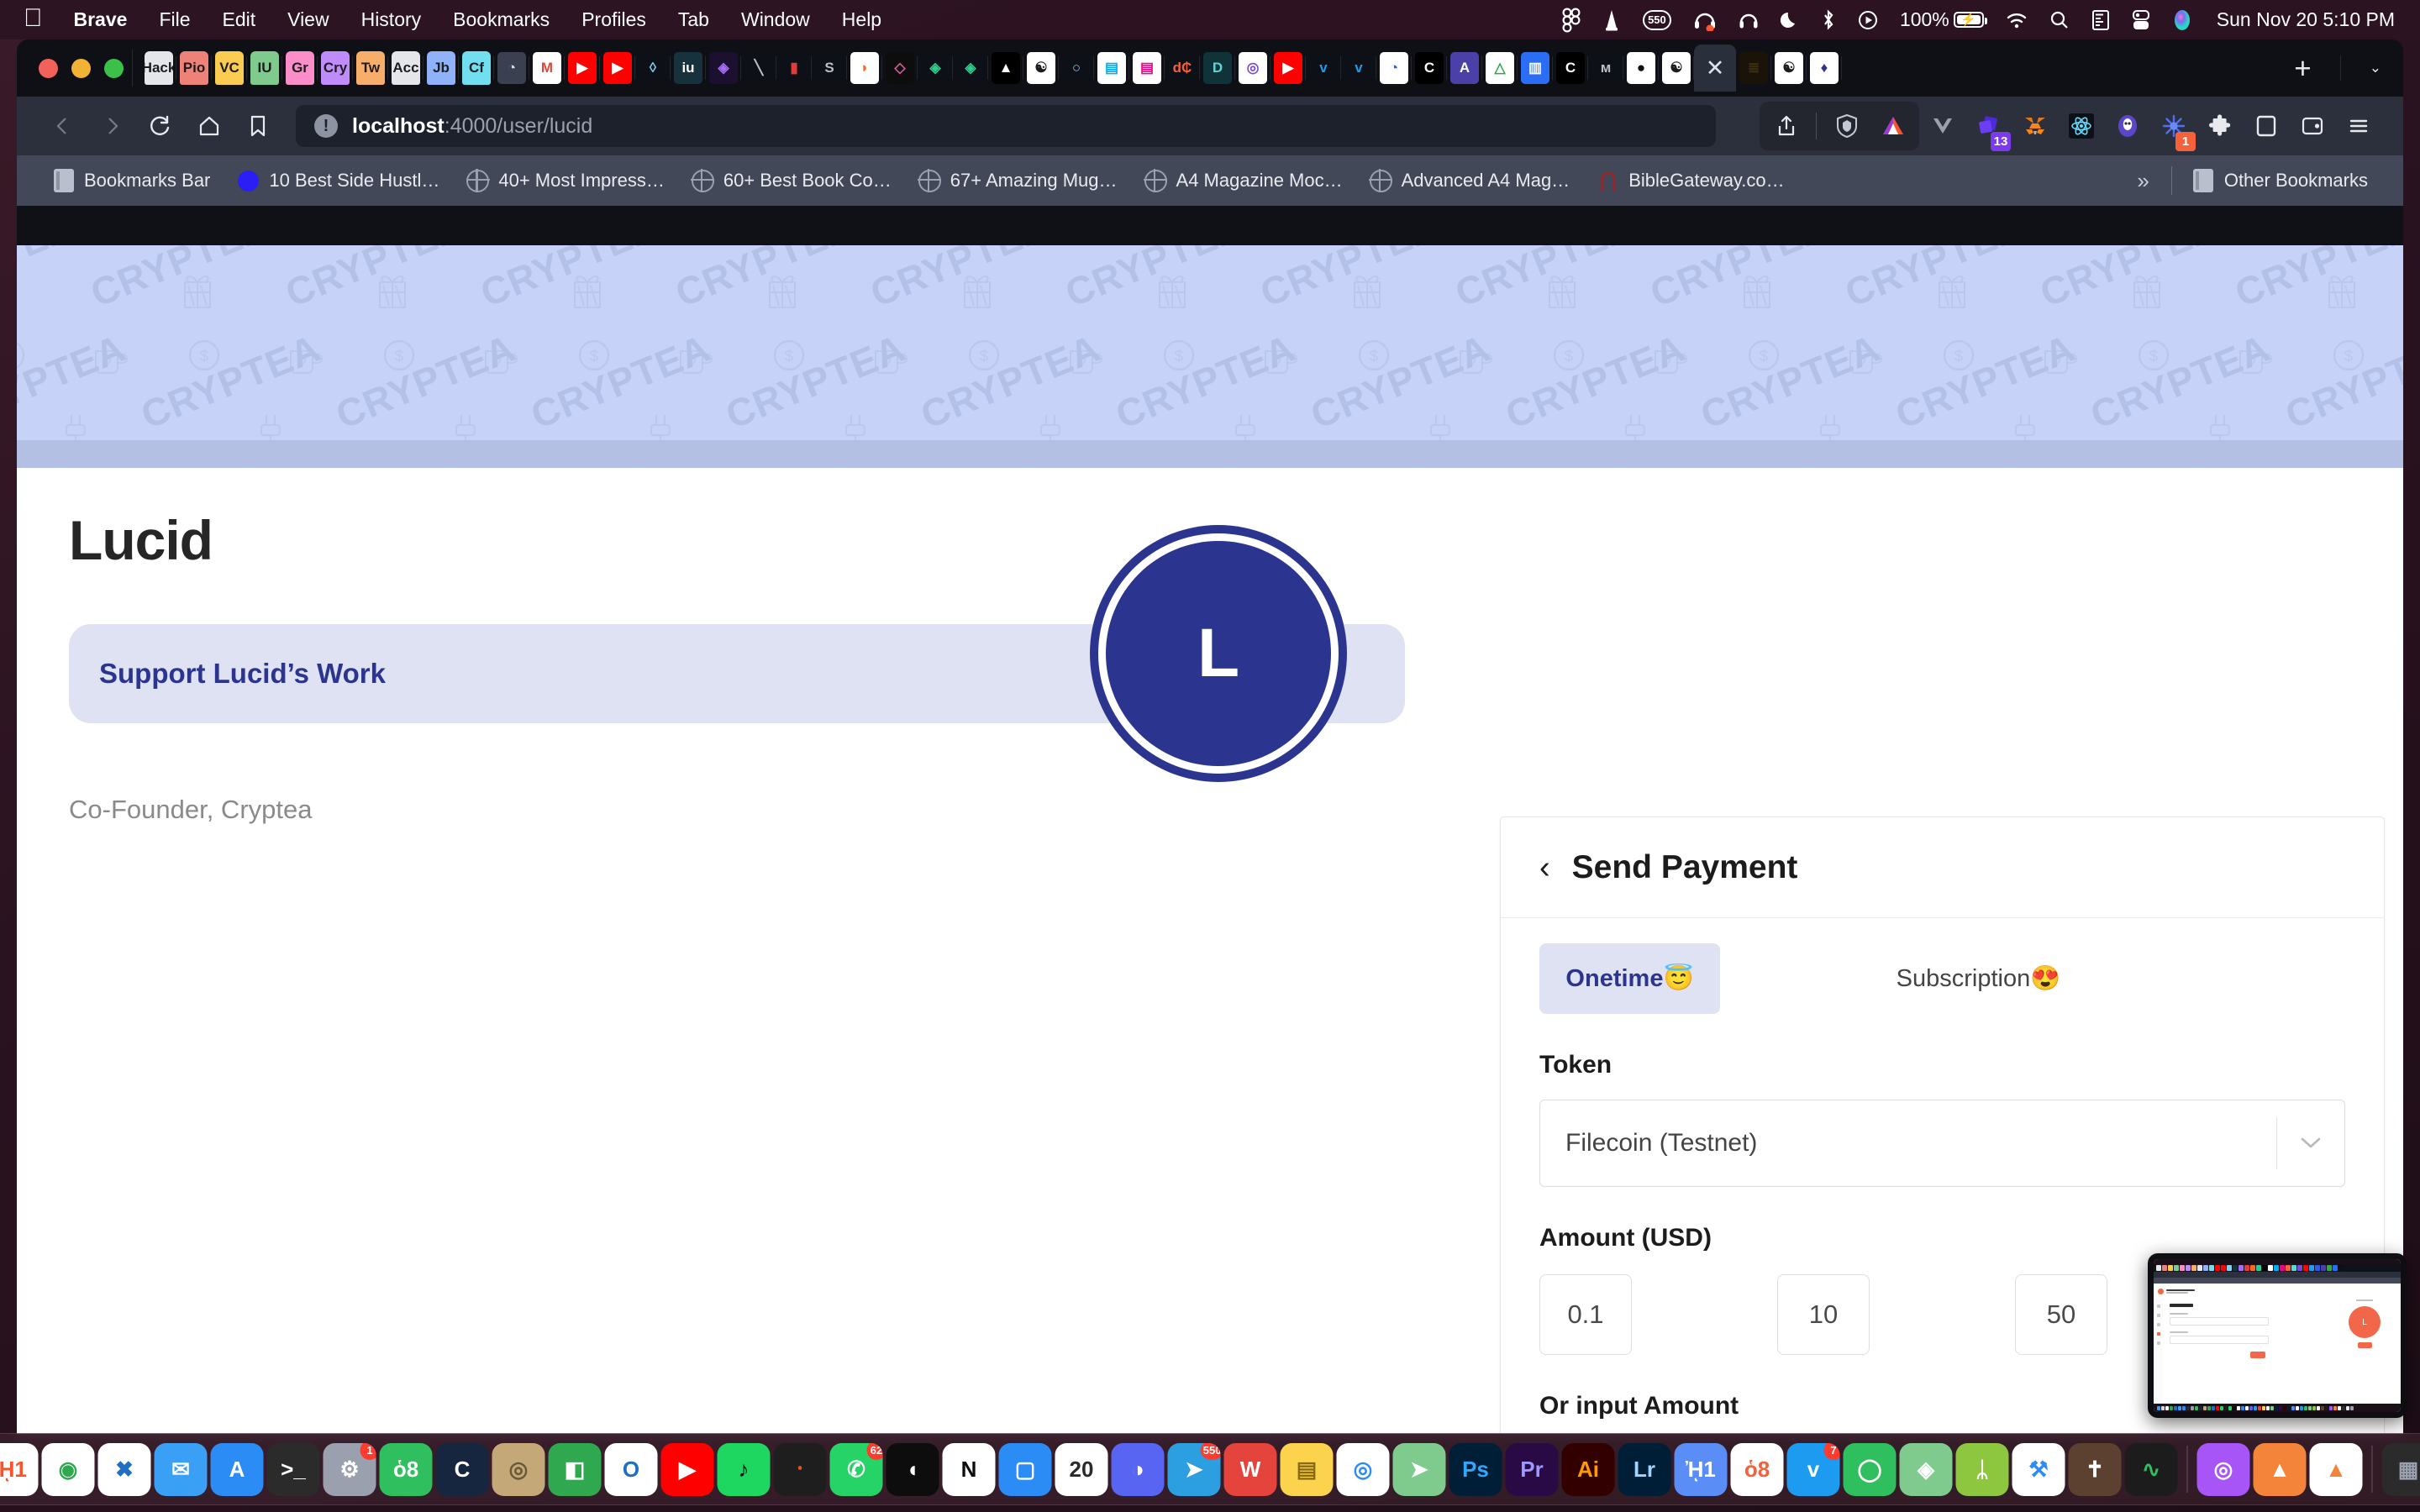 The image size is (2420, 1512). What do you see at coordinates (688, 68) in the screenshot?
I see `tab-iu-dark: iu` at bounding box center [688, 68].